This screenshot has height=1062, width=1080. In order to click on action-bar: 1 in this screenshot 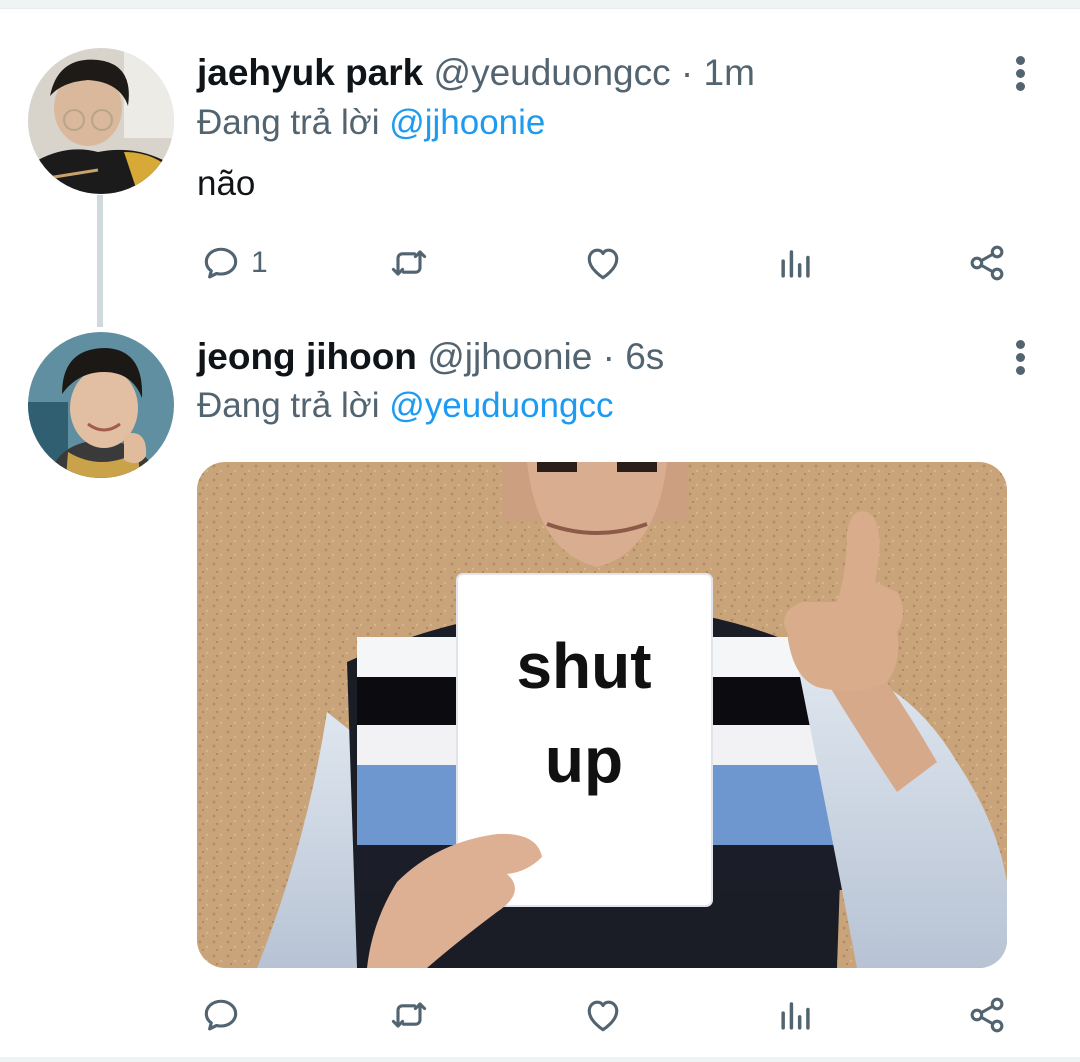, I will do `click(612, 263)`.